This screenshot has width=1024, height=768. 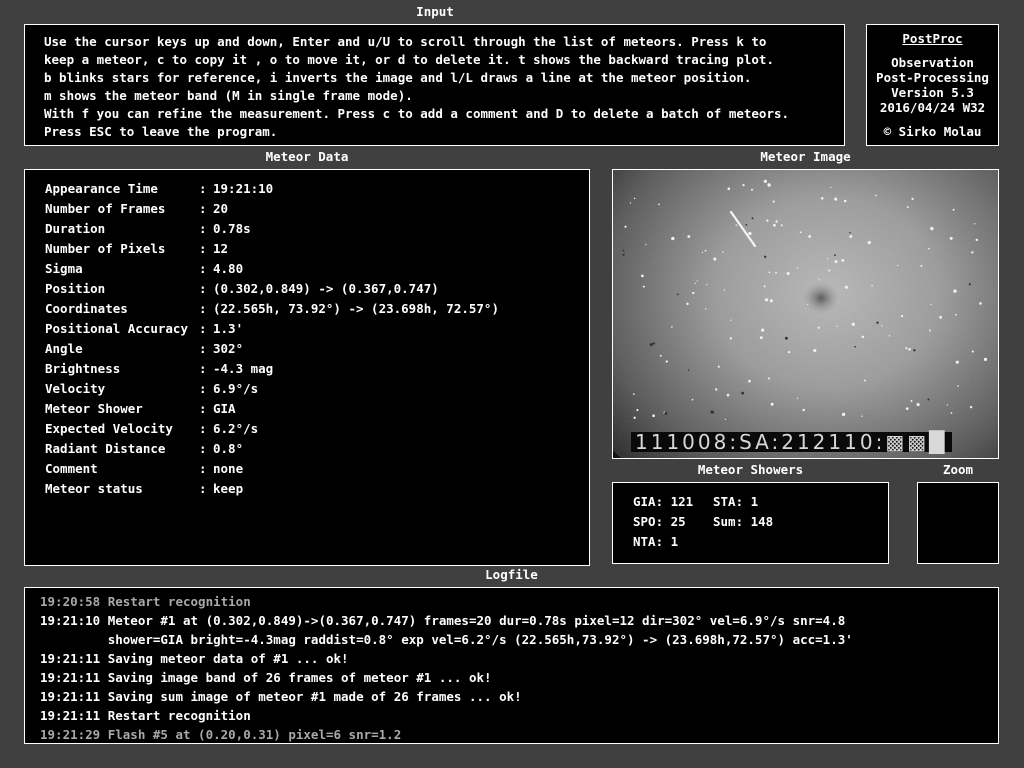 What do you see at coordinates (232, 228) in the screenshot?
I see `field-value: 0.78s` at bounding box center [232, 228].